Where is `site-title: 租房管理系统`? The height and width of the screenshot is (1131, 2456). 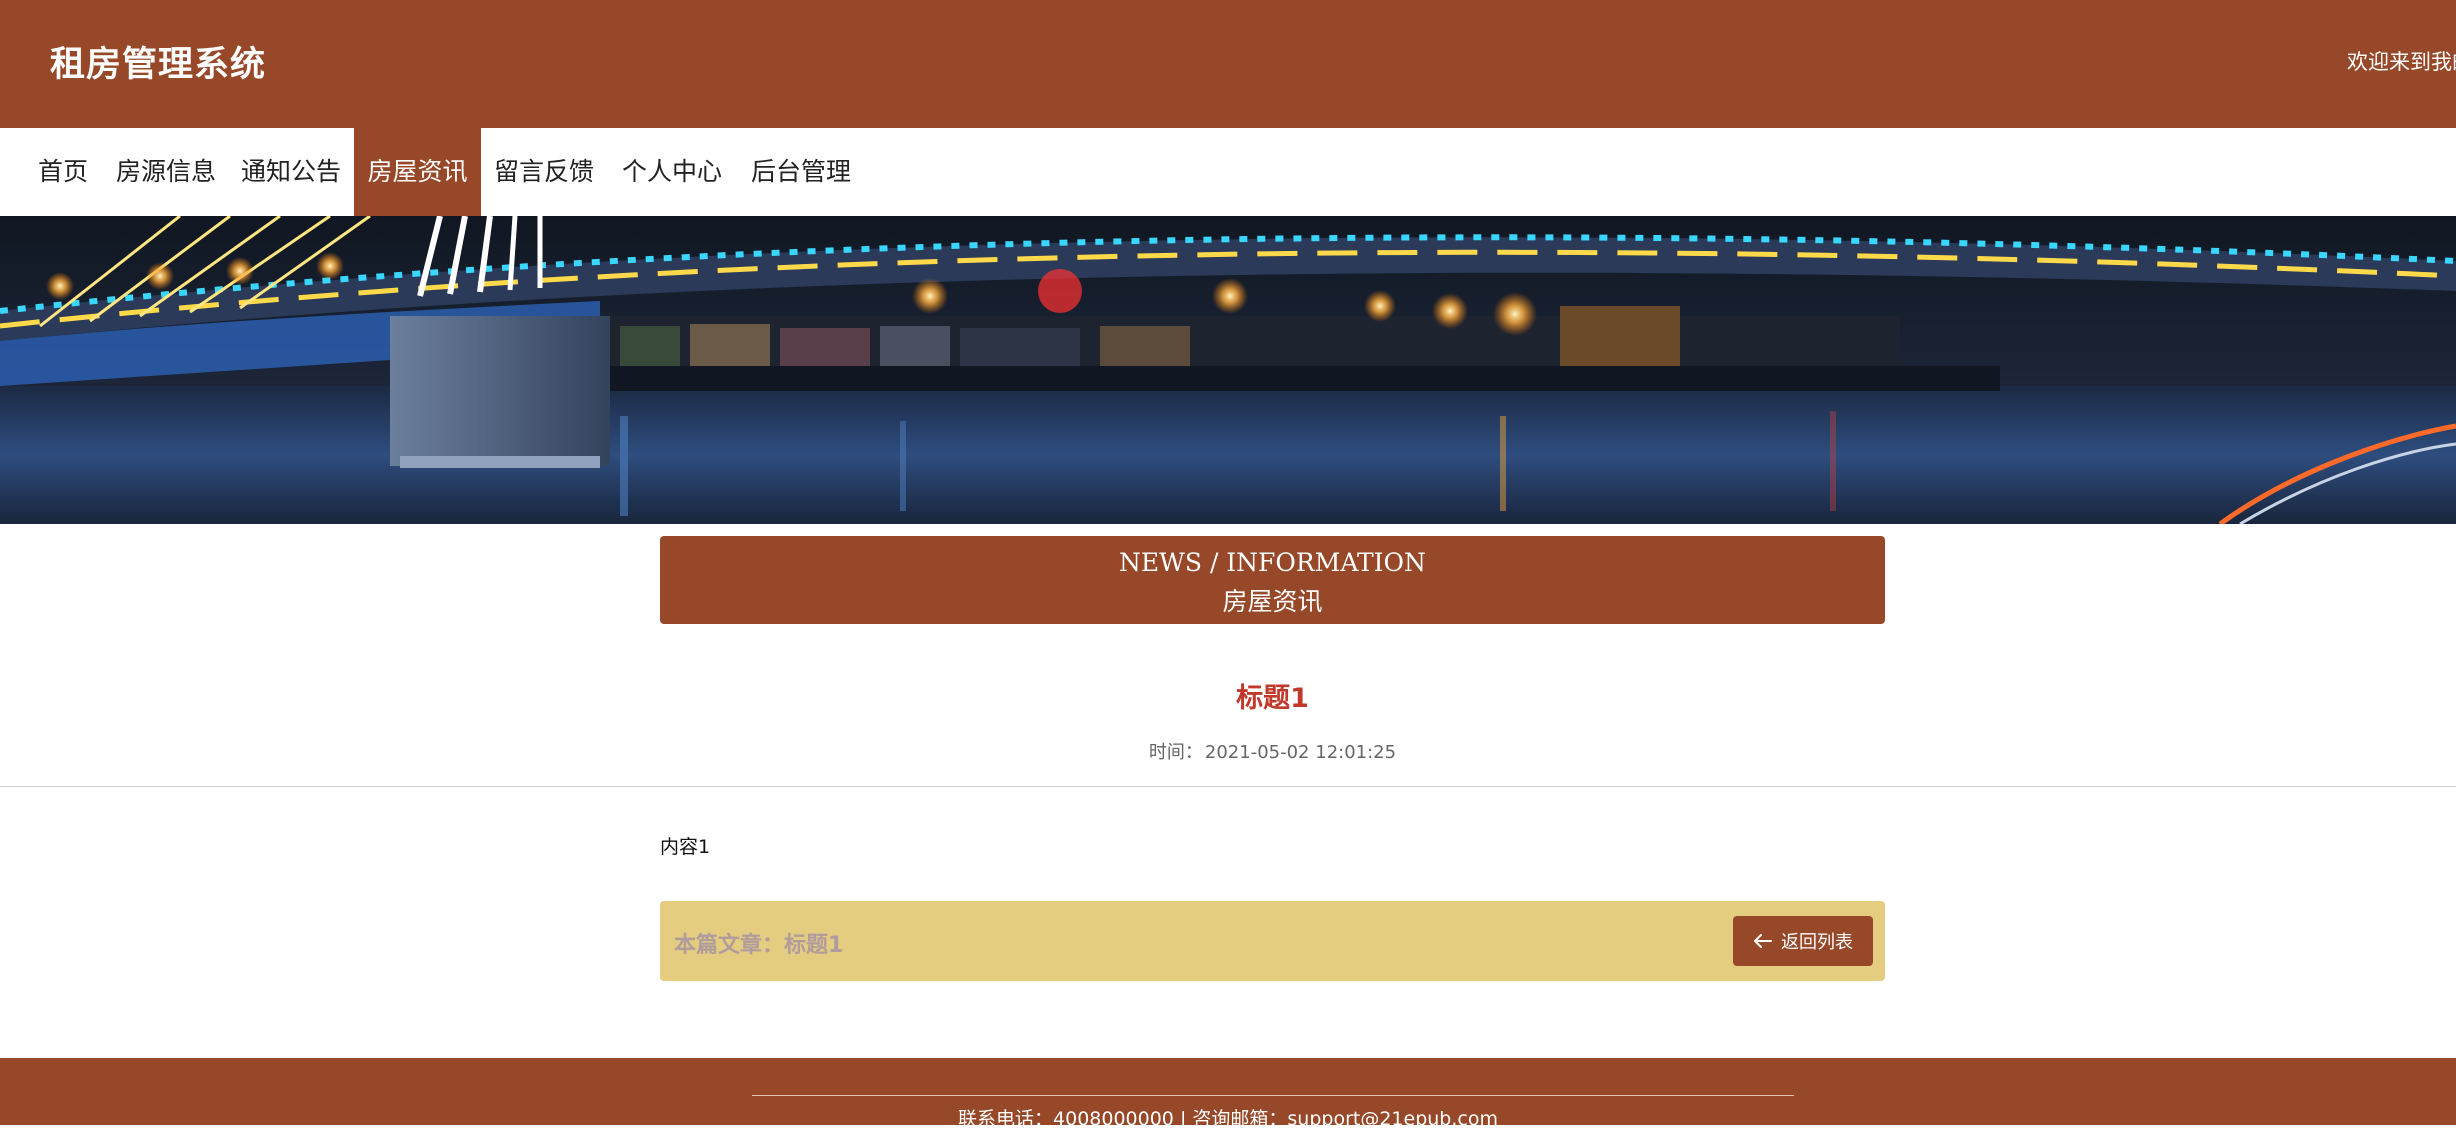
site-title: 租房管理系统 is located at coordinates (158, 65).